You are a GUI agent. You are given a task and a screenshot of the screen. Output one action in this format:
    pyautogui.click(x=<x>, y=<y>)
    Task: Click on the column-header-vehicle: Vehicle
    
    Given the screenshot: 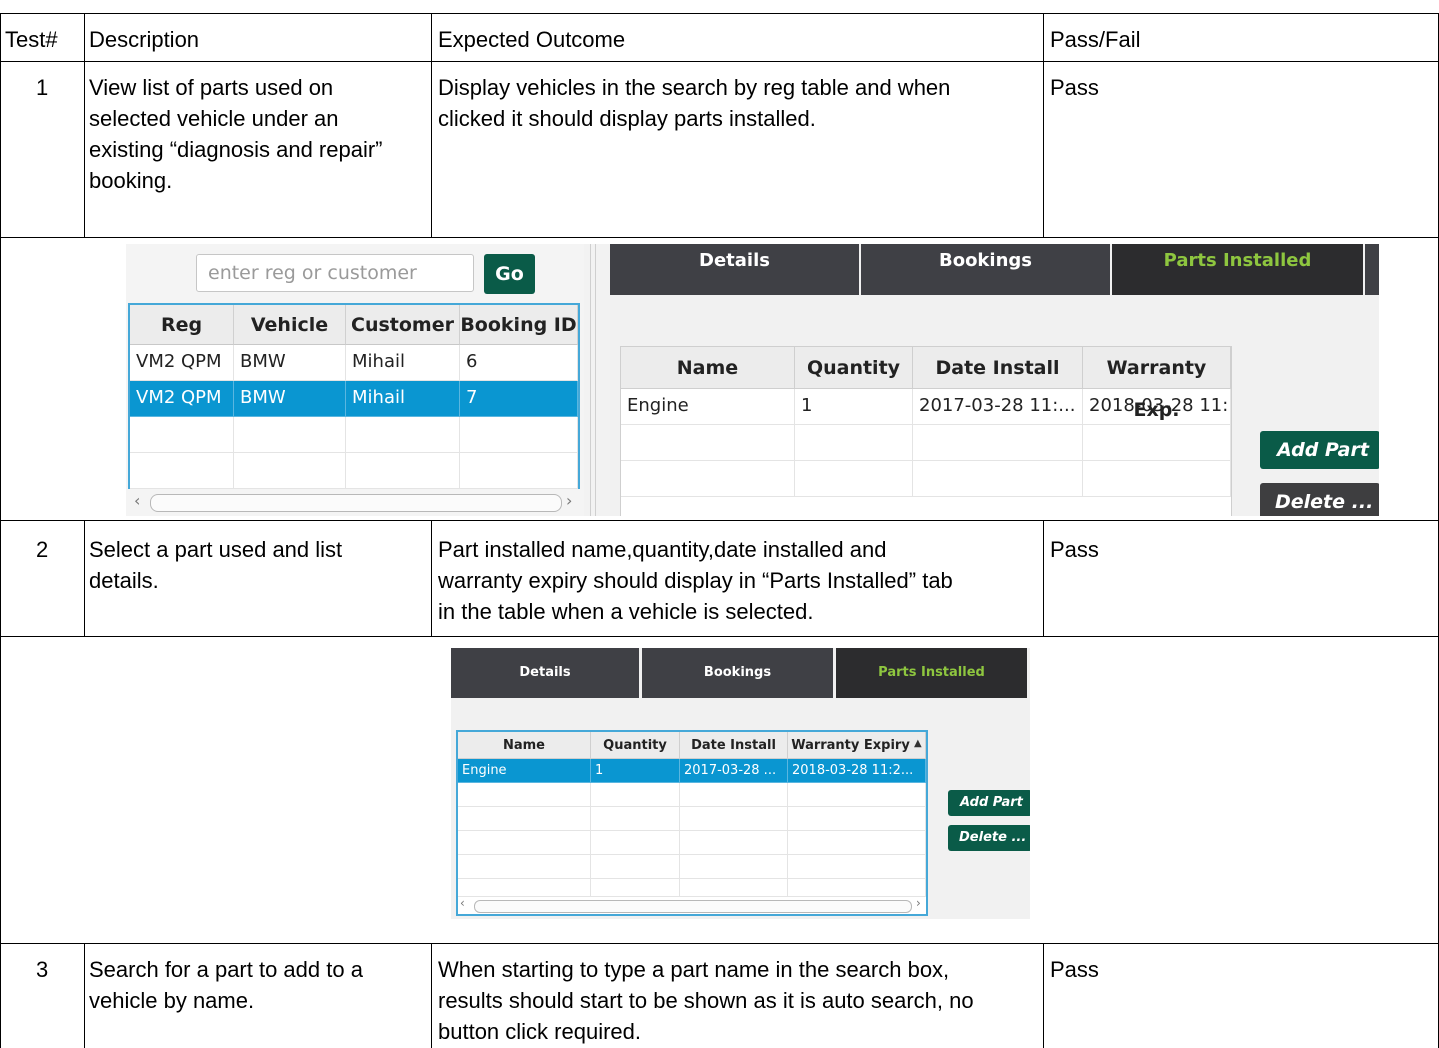 What is the action you would take?
    pyautogui.click(x=290, y=325)
    